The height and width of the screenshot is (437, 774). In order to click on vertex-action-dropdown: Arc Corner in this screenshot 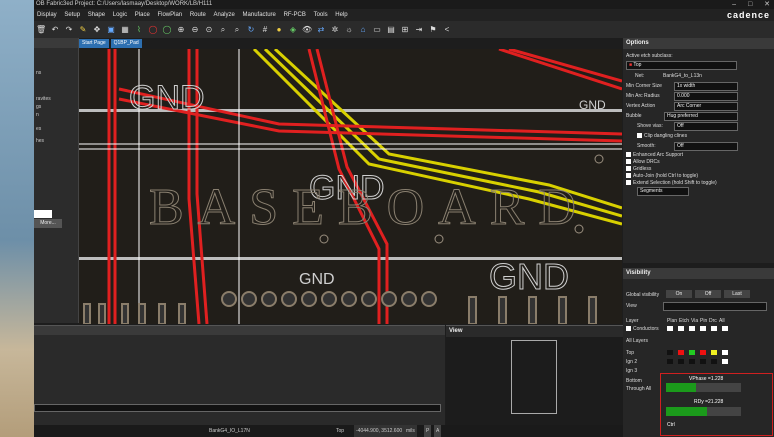, I will do `click(706, 106)`.